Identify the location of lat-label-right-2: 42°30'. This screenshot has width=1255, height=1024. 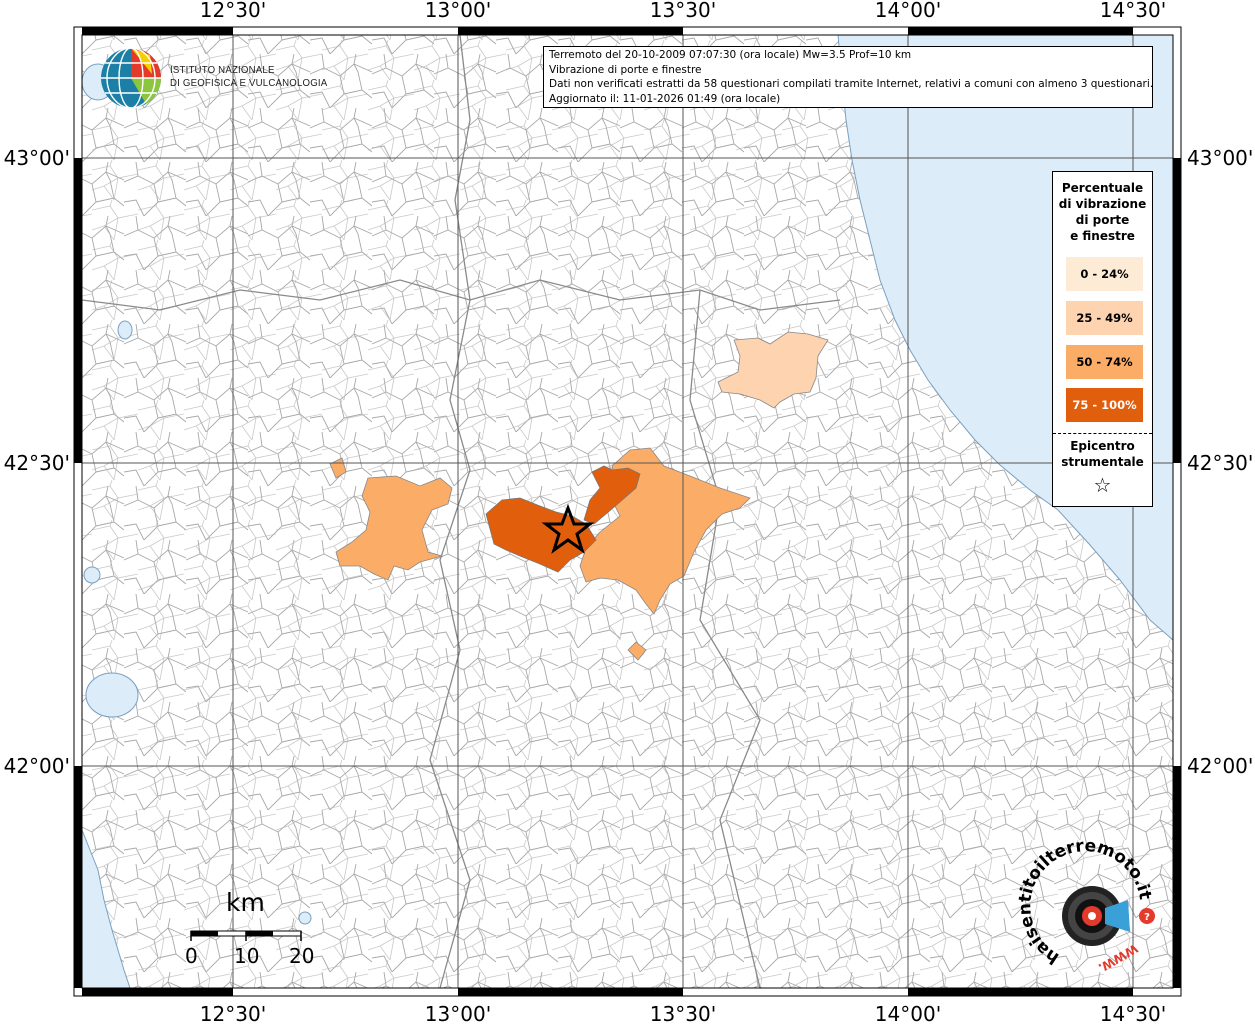
(1220, 463).